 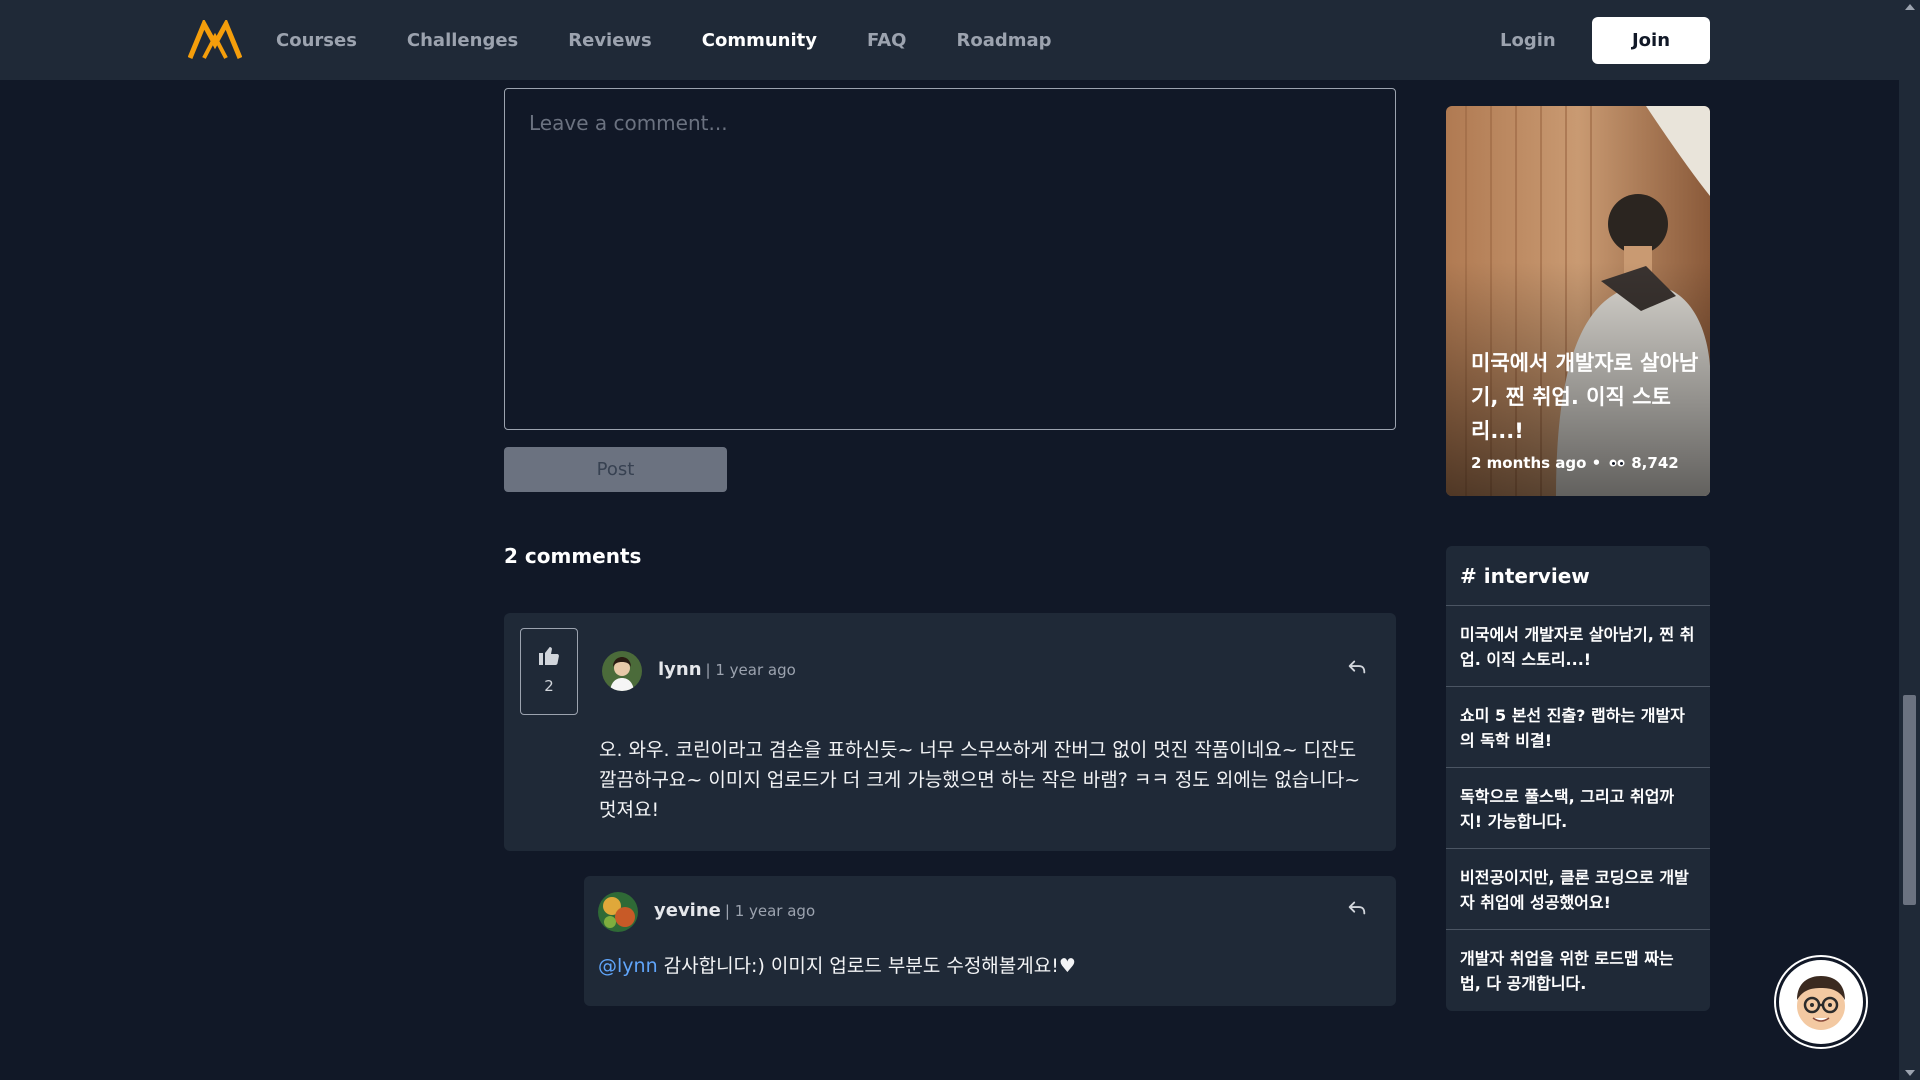 What do you see at coordinates (628, 966) in the screenshot?
I see `mention-link: @lynn` at bounding box center [628, 966].